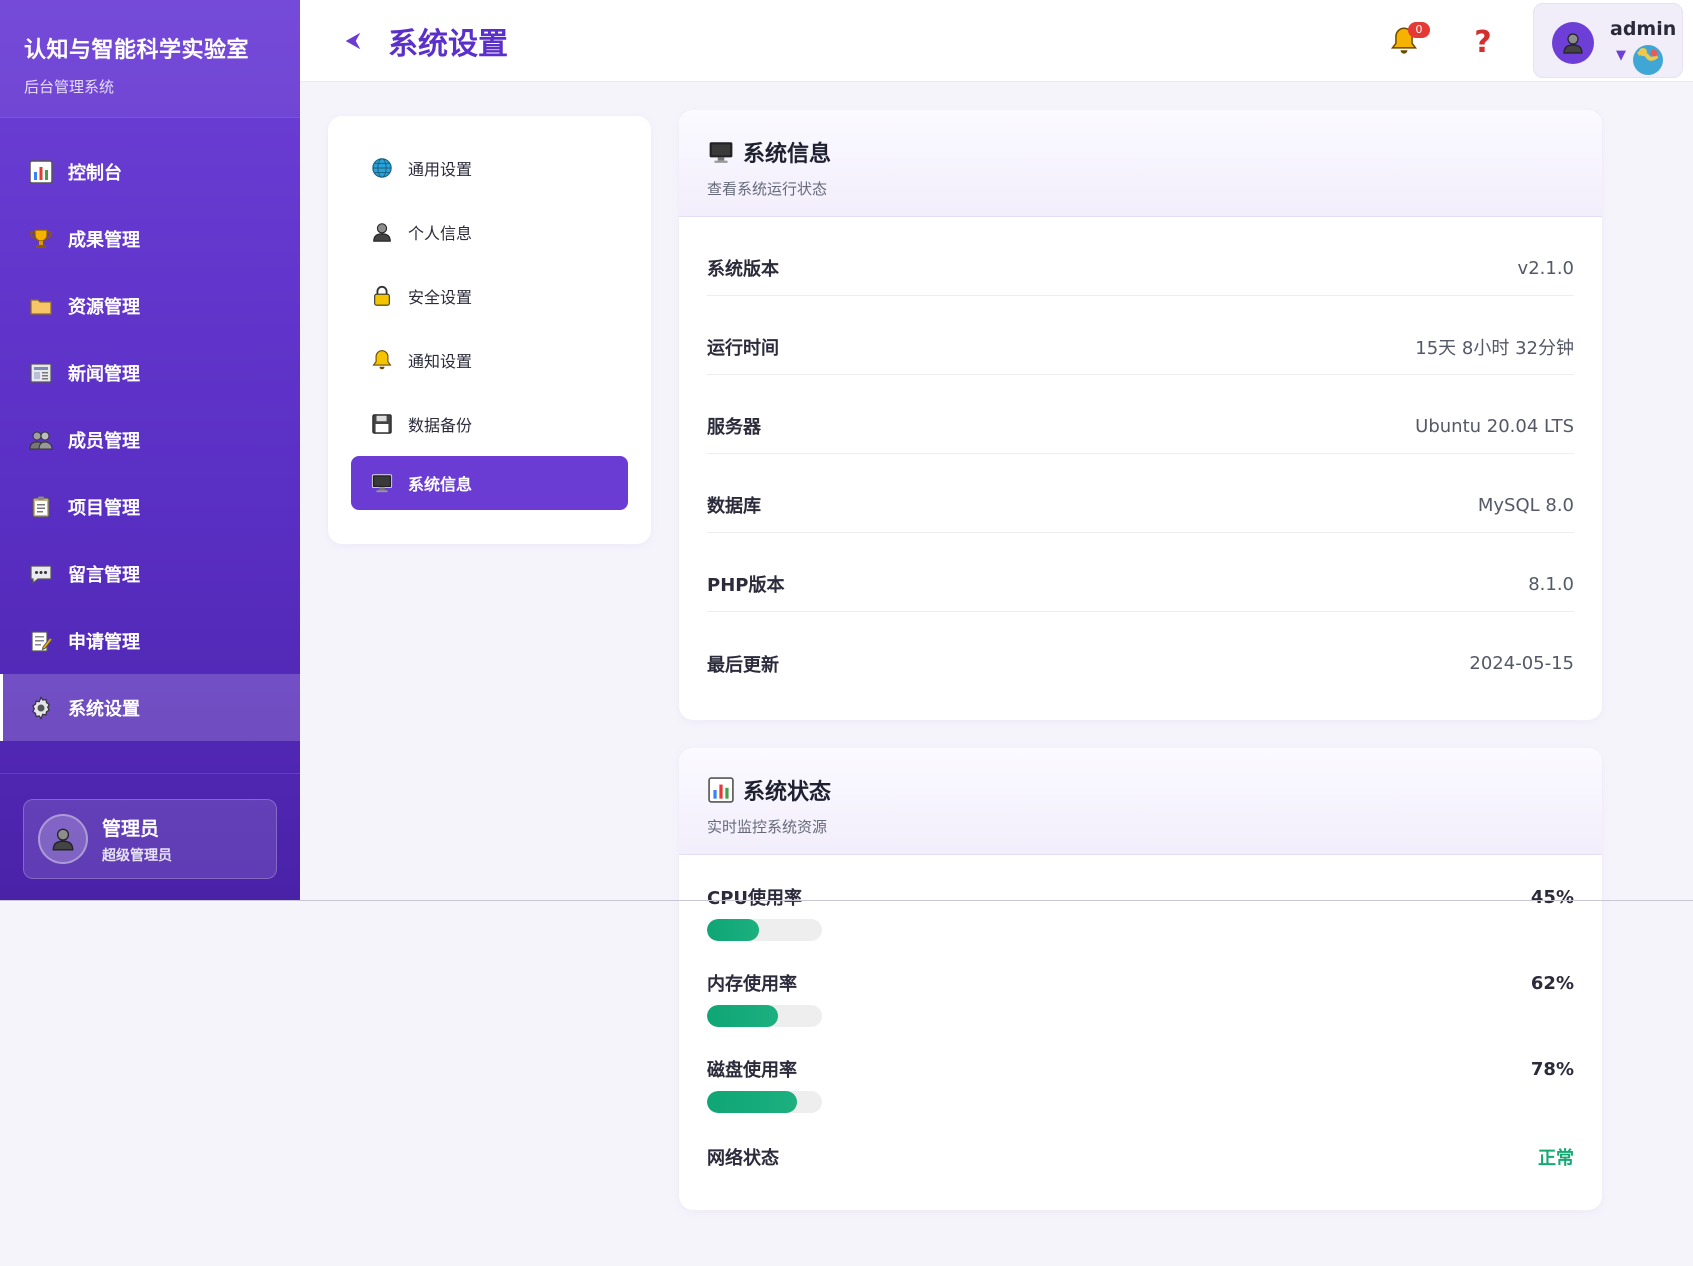 This screenshot has height=1266, width=1693. I want to click on gear-icon, so click(41, 708).